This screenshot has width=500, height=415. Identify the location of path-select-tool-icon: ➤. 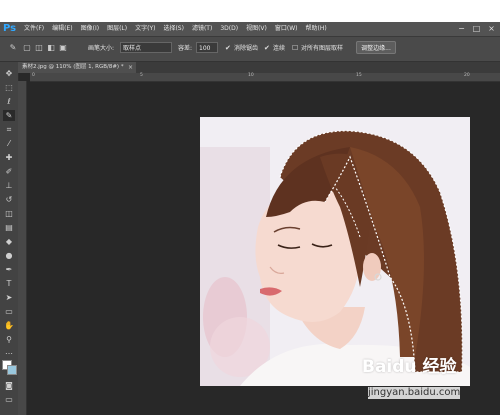
(9, 297).